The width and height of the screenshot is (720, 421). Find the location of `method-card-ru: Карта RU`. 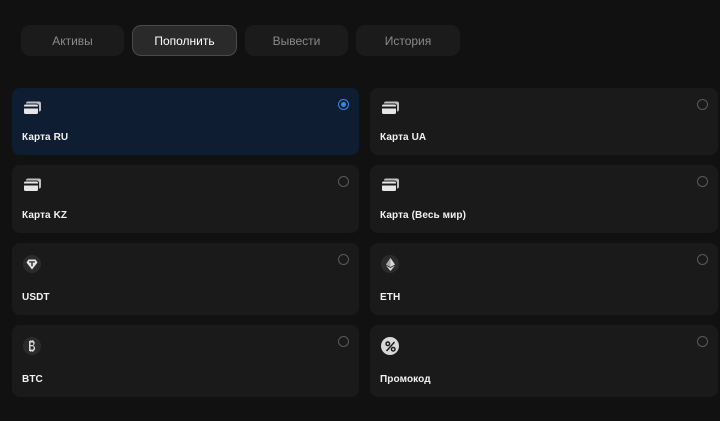

method-card-ru: Карта RU is located at coordinates (185, 121).